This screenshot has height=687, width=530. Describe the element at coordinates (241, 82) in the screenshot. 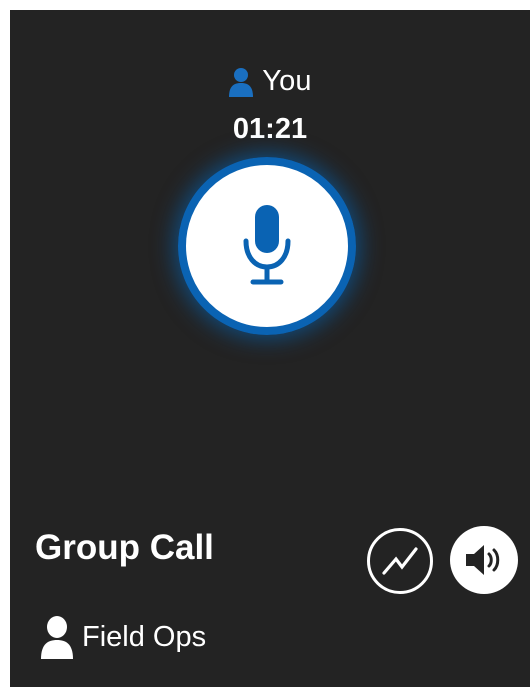

I see `speaker-avatar-icon` at that location.